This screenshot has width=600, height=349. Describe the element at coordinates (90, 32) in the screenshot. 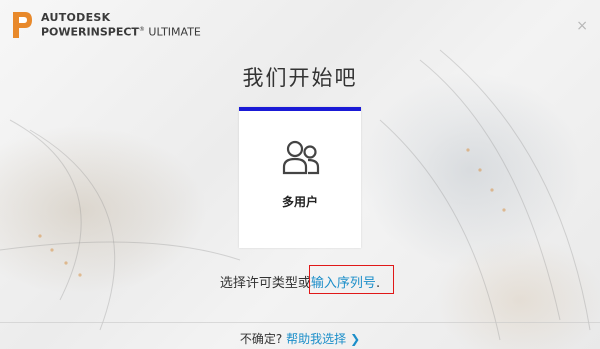

I see `brand-product: POWERINSPECT` at that location.